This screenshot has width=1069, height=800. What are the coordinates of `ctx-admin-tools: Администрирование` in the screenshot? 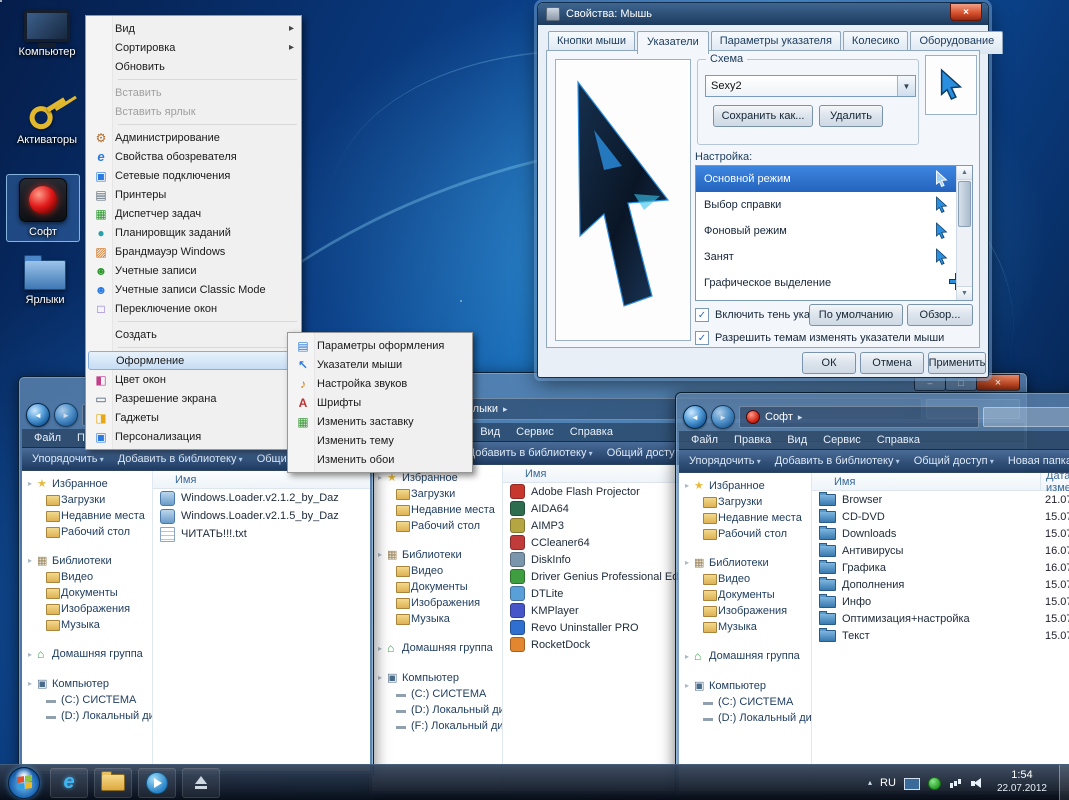 It's located at (193, 137).